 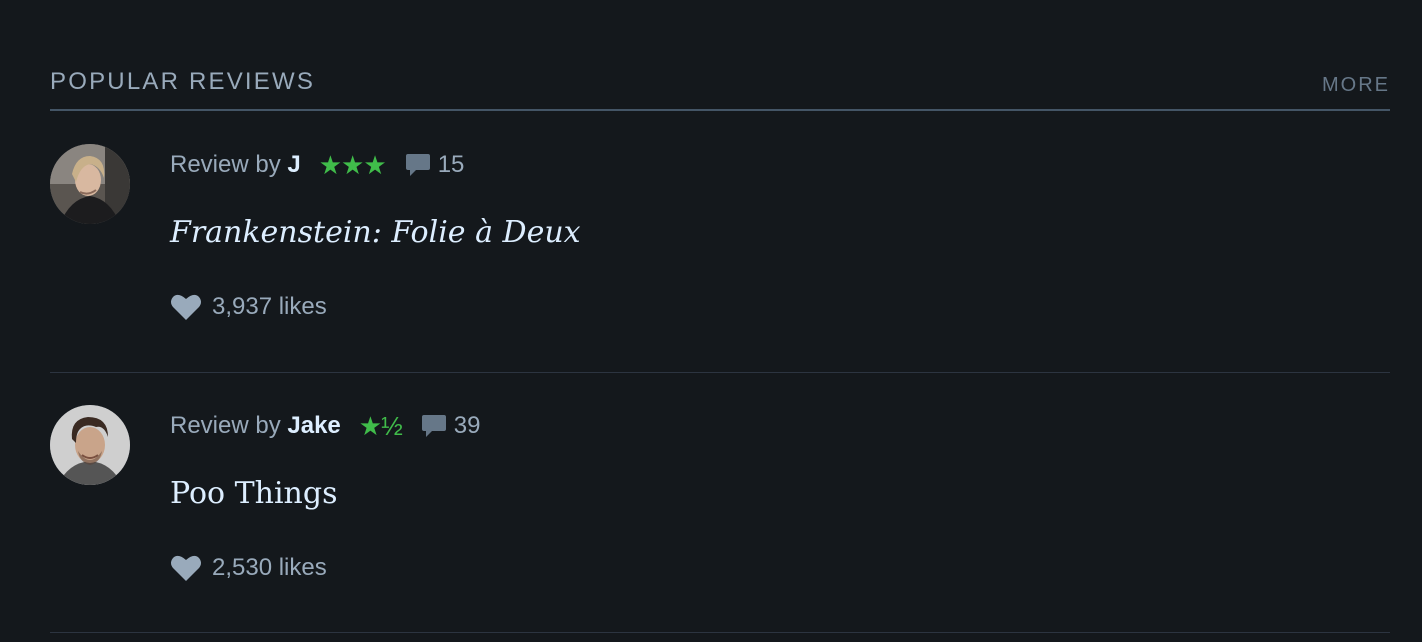 What do you see at coordinates (451, 164) in the screenshot?
I see `comment-count: 15` at bounding box center [451, 164].